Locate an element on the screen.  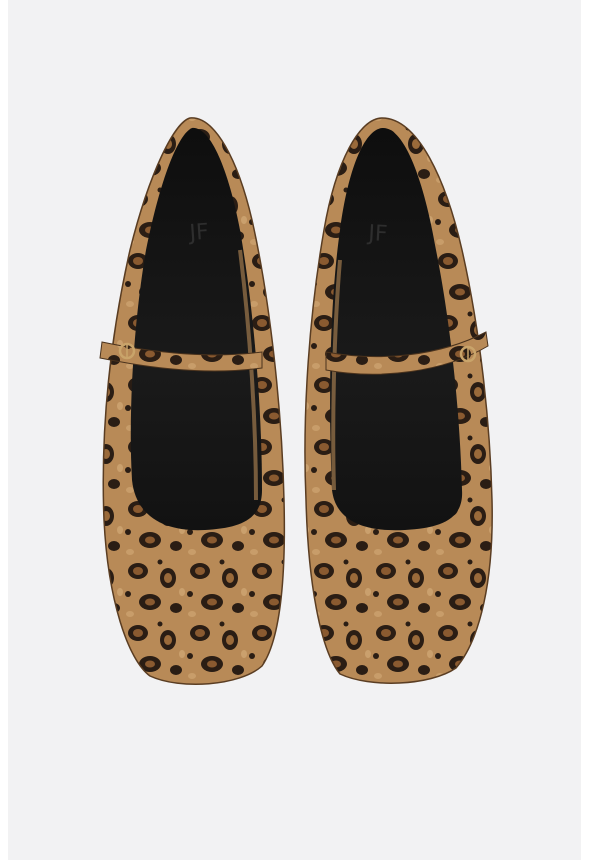
right-shoe-insole-mark: JF is located at coordinates (377, 234).